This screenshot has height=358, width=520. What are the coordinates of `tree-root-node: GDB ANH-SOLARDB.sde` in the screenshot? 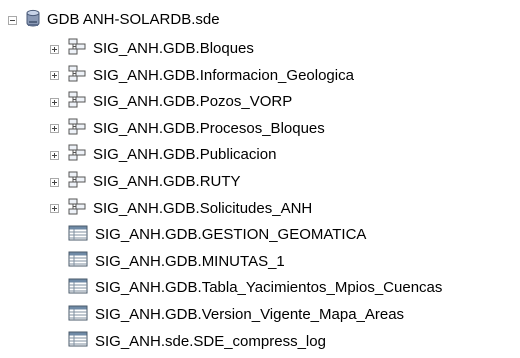 It's located at (110, 20).